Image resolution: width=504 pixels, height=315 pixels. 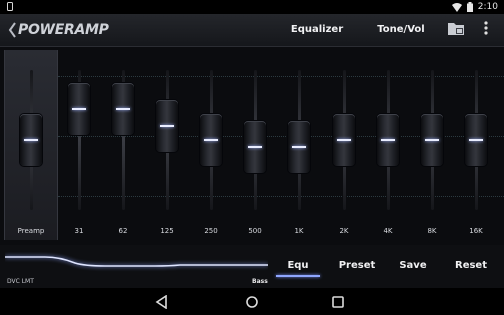 What do you see at coordinates (20, 281) in the screenshot?
I see `dvc-limit-label: DVC LMT` at bounding box center [20, 281].